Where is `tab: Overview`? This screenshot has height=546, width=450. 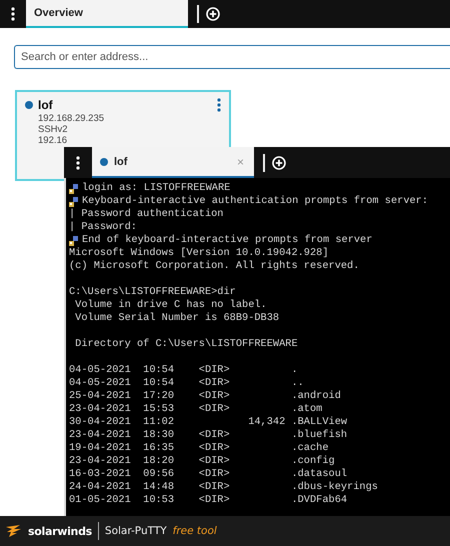
tab: Overview is located at coordinates (107, 14).